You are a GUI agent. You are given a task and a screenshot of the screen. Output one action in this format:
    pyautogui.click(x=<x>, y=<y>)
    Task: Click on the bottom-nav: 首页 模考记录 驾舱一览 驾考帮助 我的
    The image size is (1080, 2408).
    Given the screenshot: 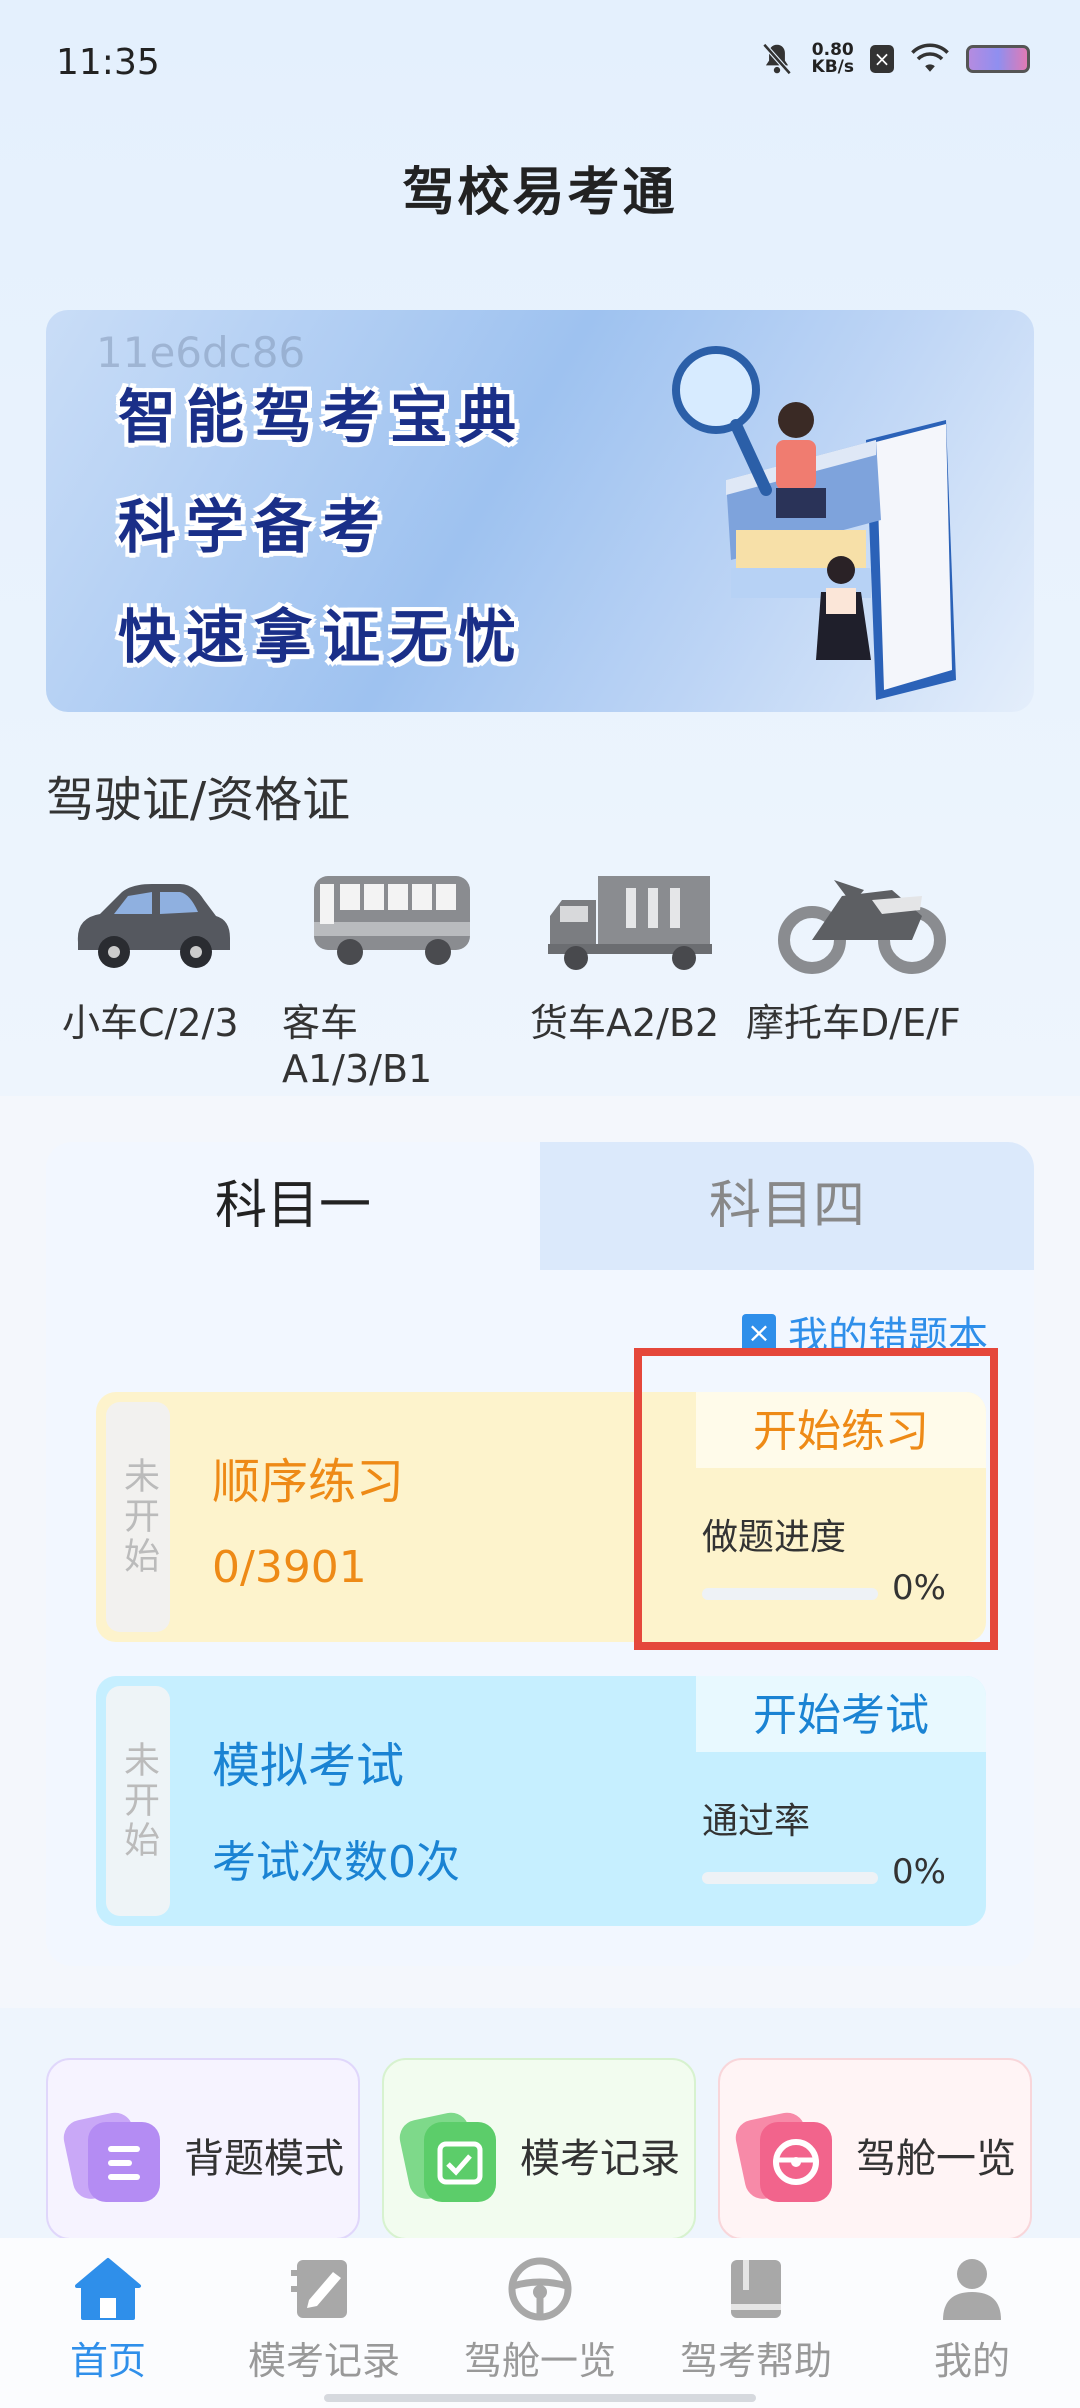 What is the action you would take?
    pyautogui.click(x=540, y=2323)
    